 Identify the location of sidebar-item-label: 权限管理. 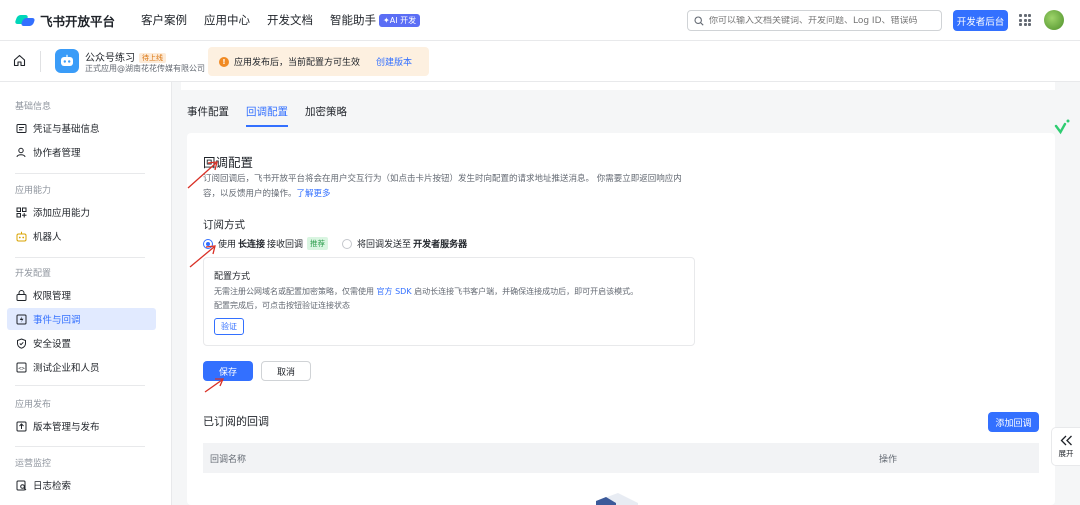
(52, 296).